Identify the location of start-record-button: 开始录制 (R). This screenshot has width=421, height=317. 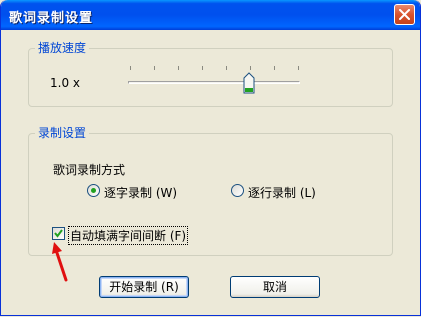
(144, 287).